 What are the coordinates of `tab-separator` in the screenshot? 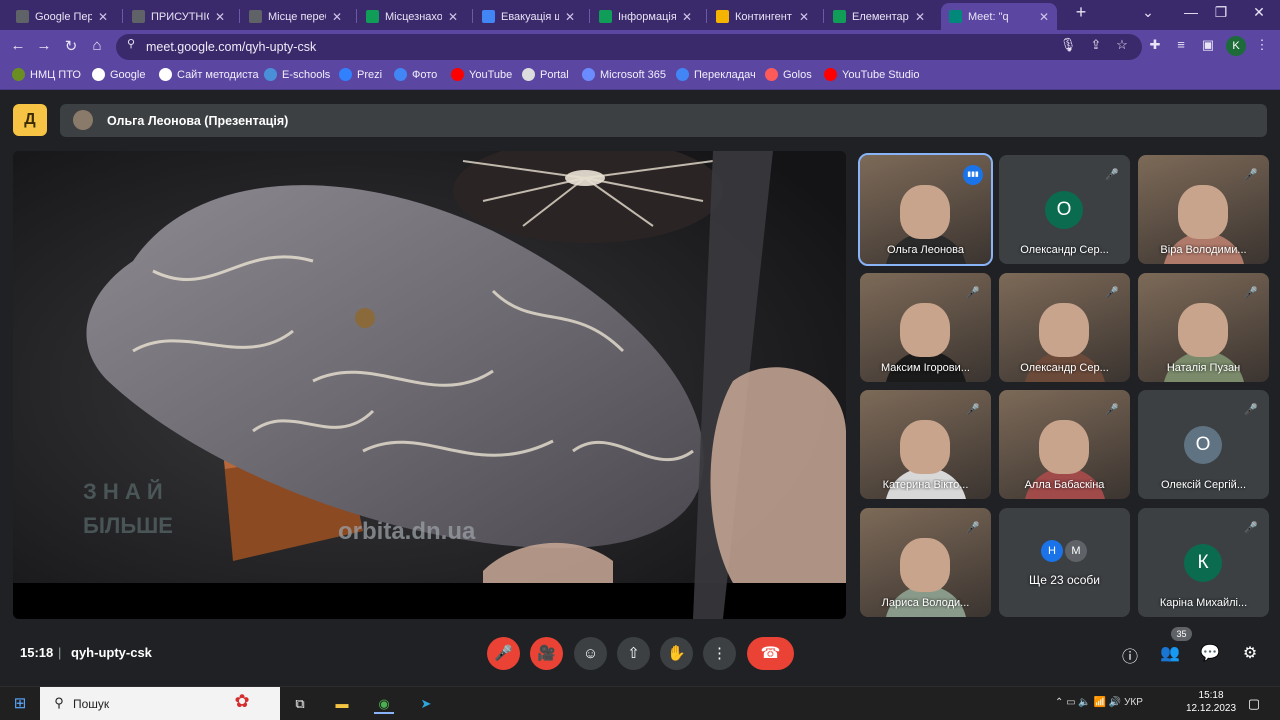 It's located at (706, 16).